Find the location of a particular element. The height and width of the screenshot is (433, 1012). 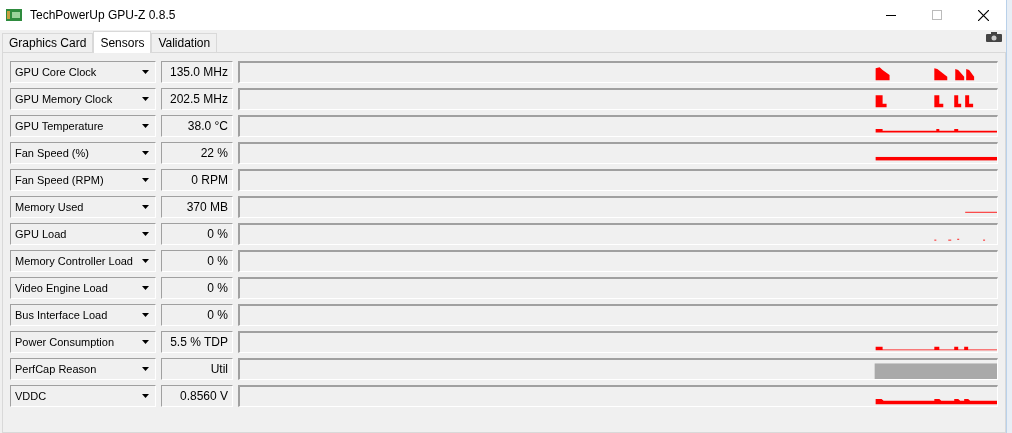

tab: Validation is located at coordinates (184, 42).